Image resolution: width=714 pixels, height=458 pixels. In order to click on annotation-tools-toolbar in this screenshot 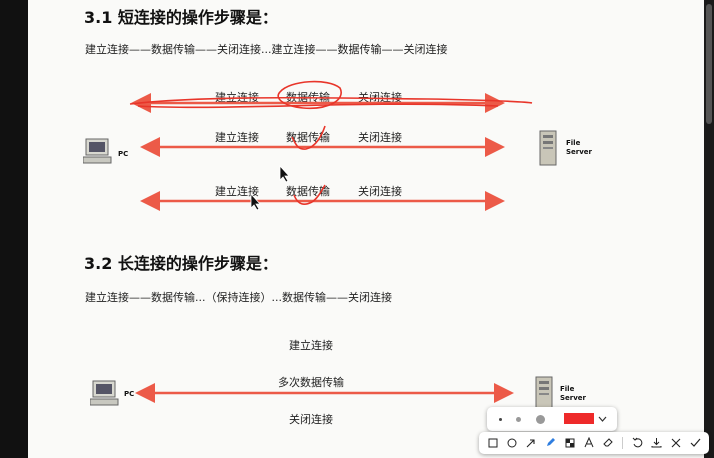, I will do `click(594, 443)`.